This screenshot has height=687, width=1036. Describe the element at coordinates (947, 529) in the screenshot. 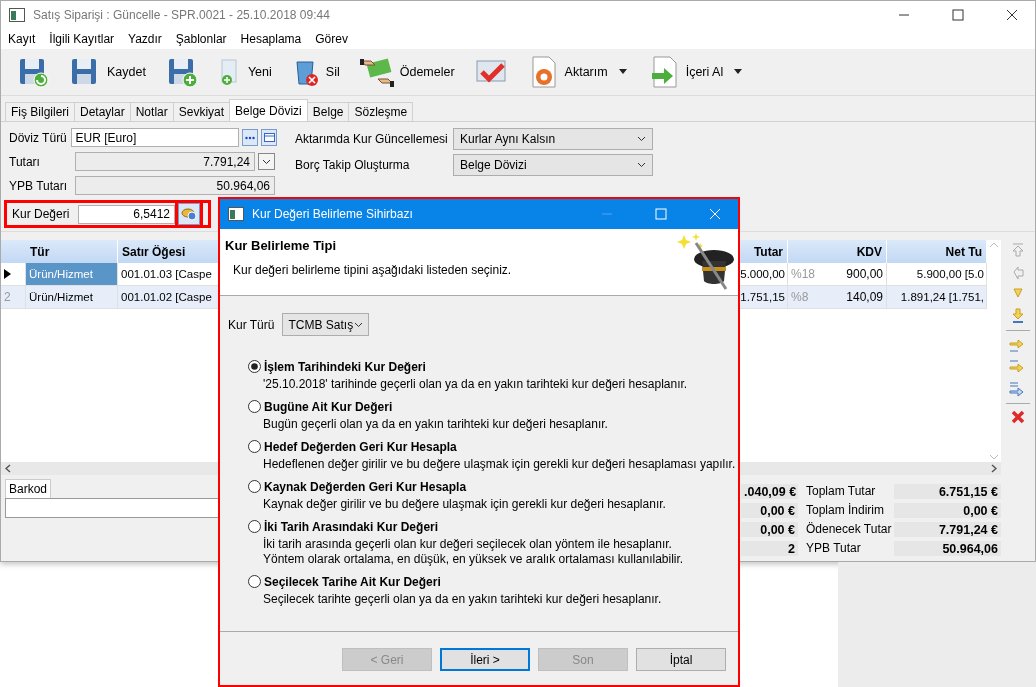

I see `total-value: 7.791,24 €` at that location.